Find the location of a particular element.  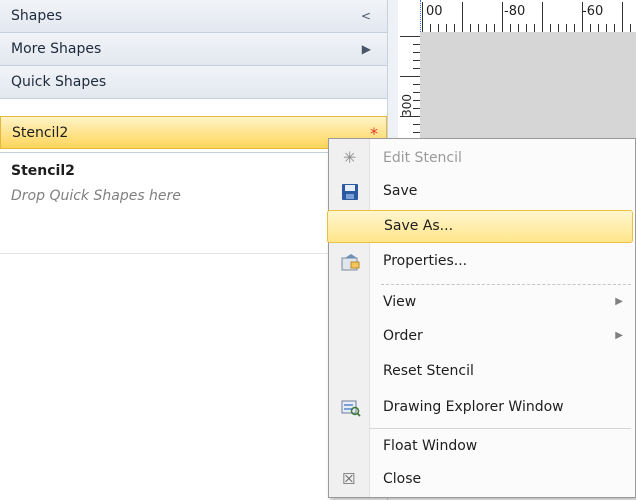

stencil2-label: Stencil2 is located at coordinates (40, 132).